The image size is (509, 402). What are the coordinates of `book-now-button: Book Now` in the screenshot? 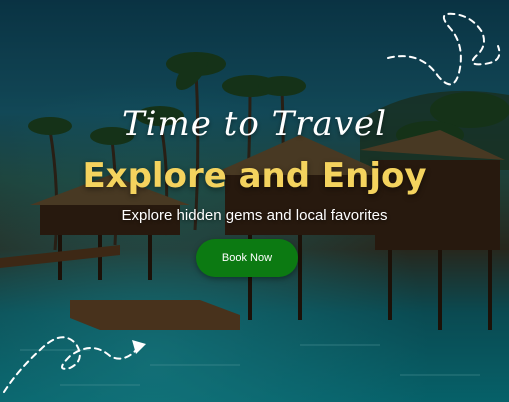 It's located at (247, 258).